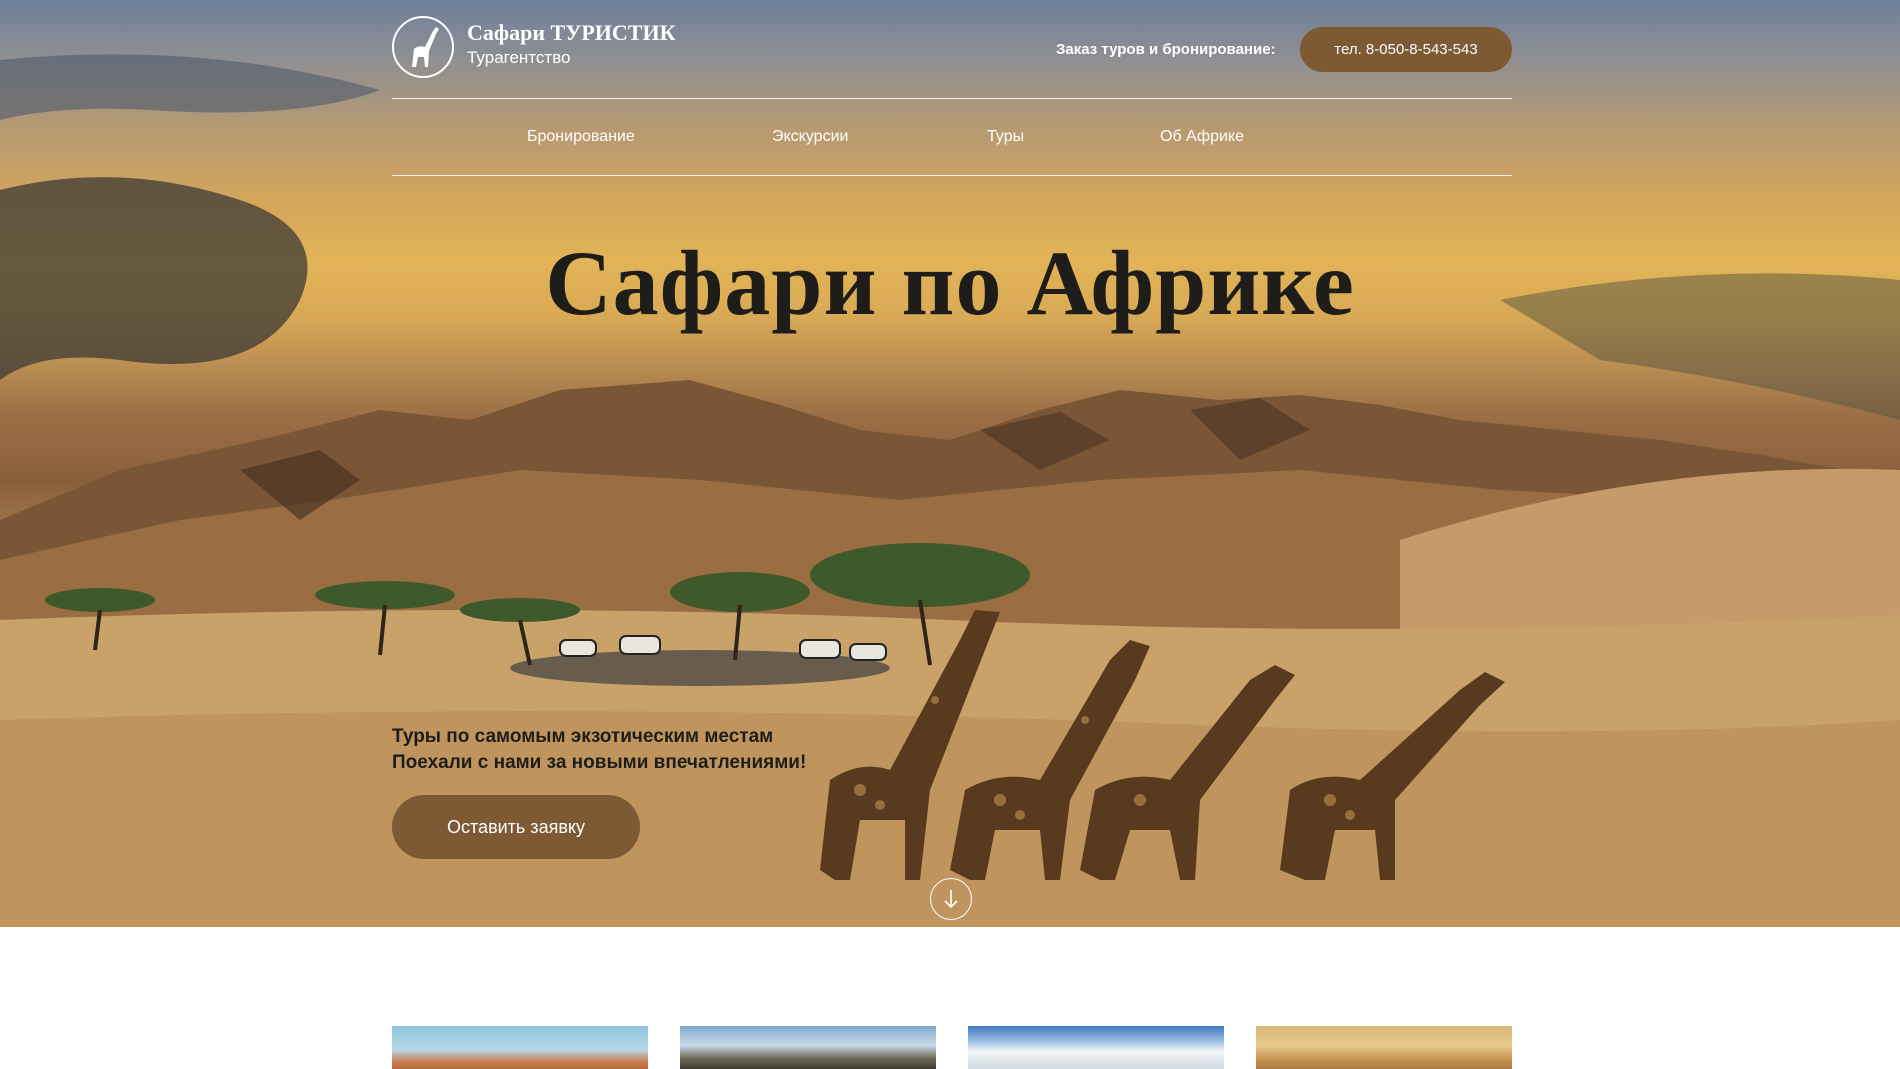 This screenshot has width=1900, height=1069. Describe the element at coordinates (516, 827) in the screenshot. I see `leave-request-button: Оставить заявку` at that location.